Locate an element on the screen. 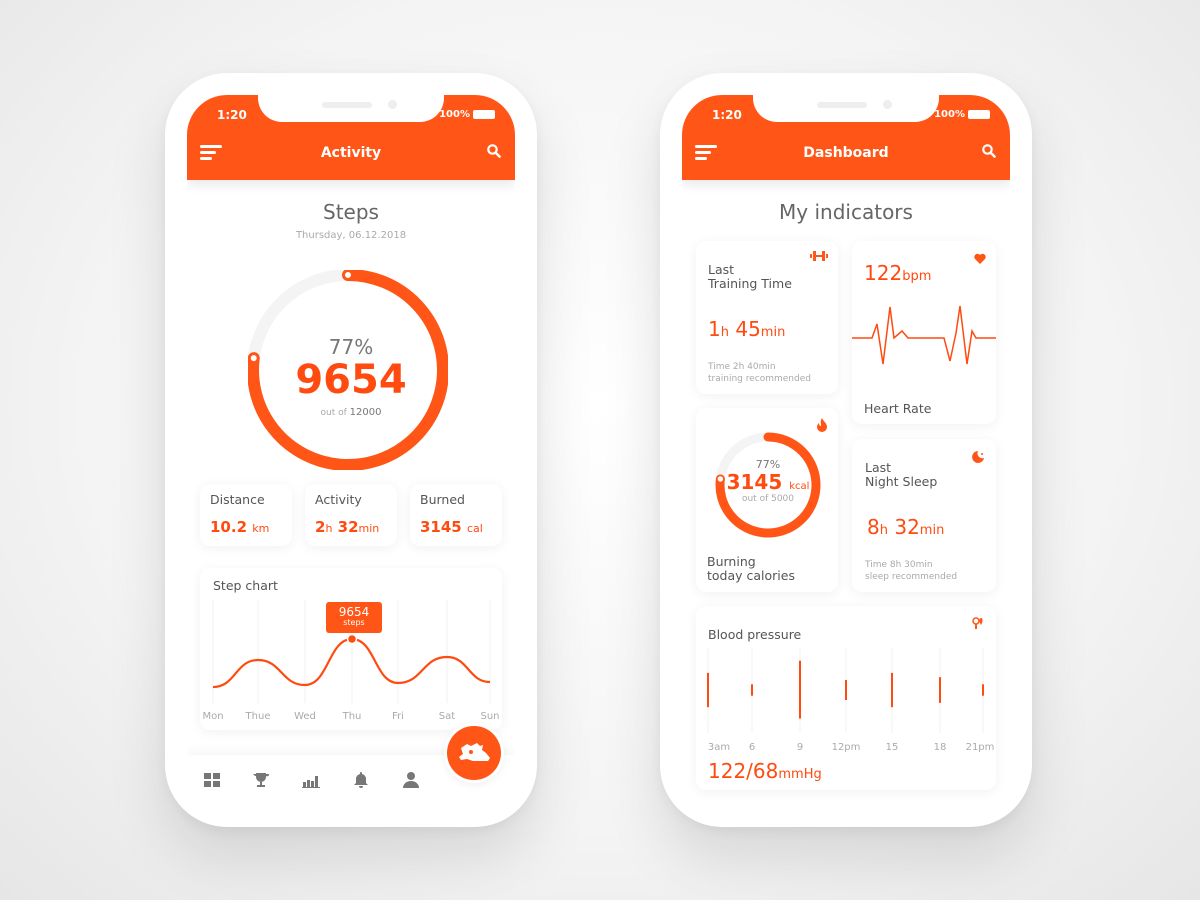 Image resolution: width=1200 pixels, height=900 pixels. step-chart: Mon Thue Wed Thu Fri Sat Sun is located at coordinates (351, 661).